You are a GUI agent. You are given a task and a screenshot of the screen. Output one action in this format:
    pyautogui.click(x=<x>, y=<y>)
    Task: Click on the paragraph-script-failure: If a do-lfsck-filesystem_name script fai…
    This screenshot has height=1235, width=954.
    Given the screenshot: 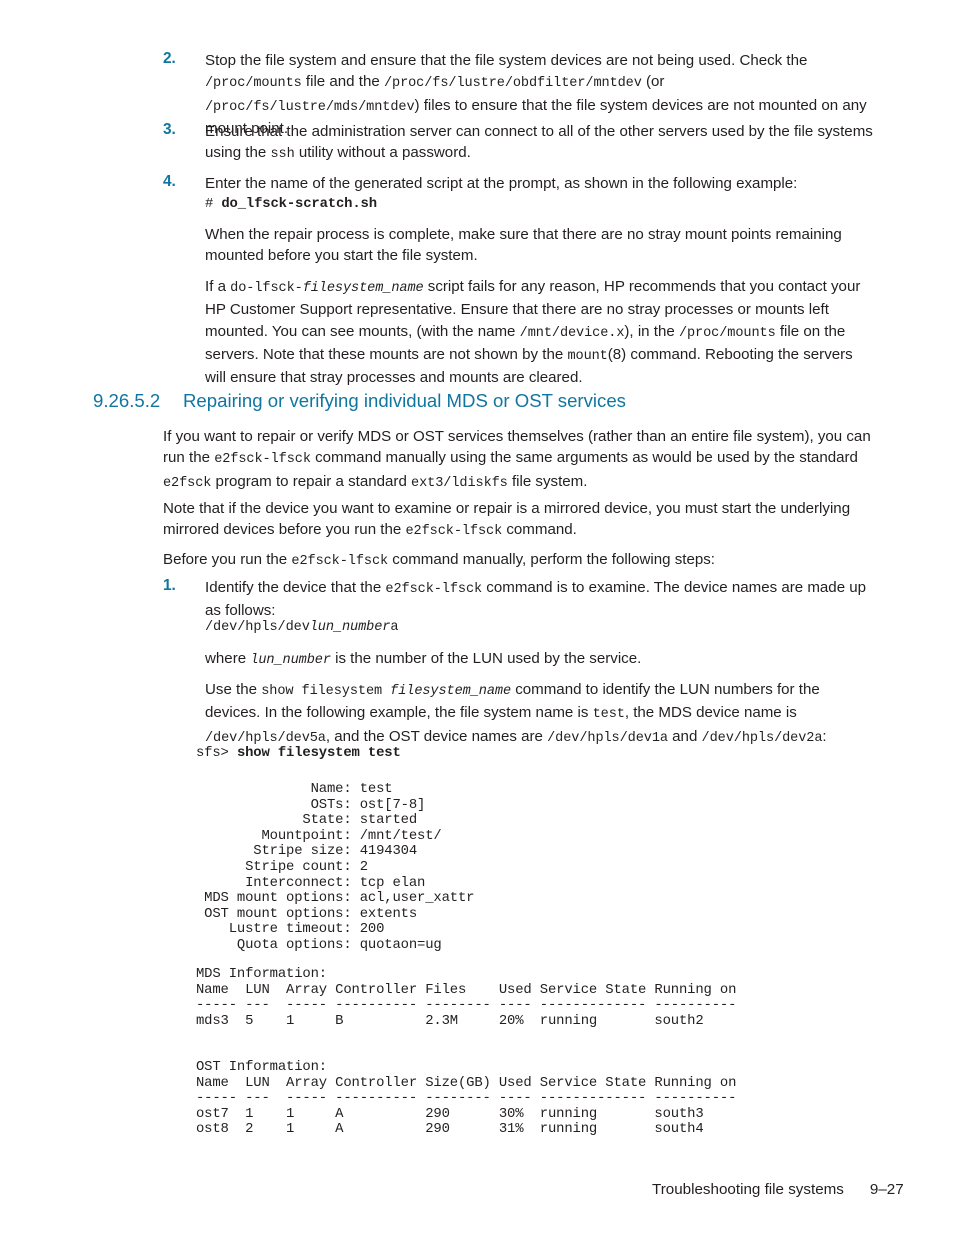 What is the action you would take?
    pyautogui.click(x=533, y=332)
    